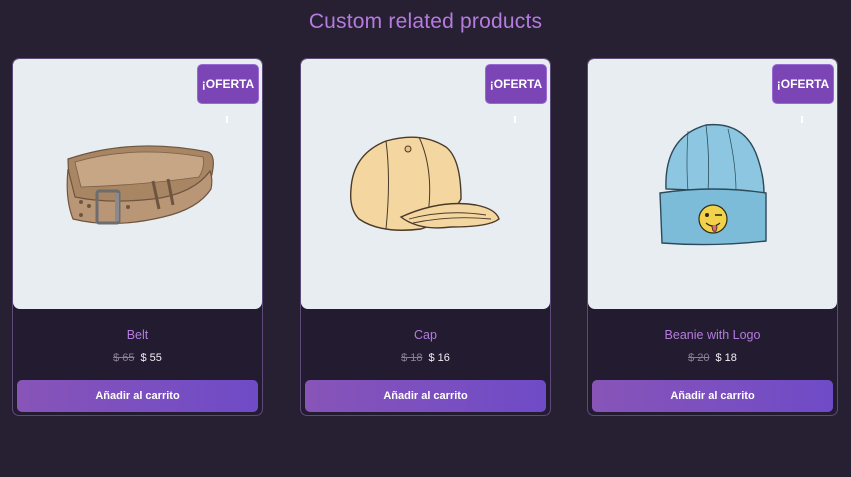 This screenshot has width=851, height=477. I want to click on product-name-beanie: Beanie with Logo, so click(712, 335).